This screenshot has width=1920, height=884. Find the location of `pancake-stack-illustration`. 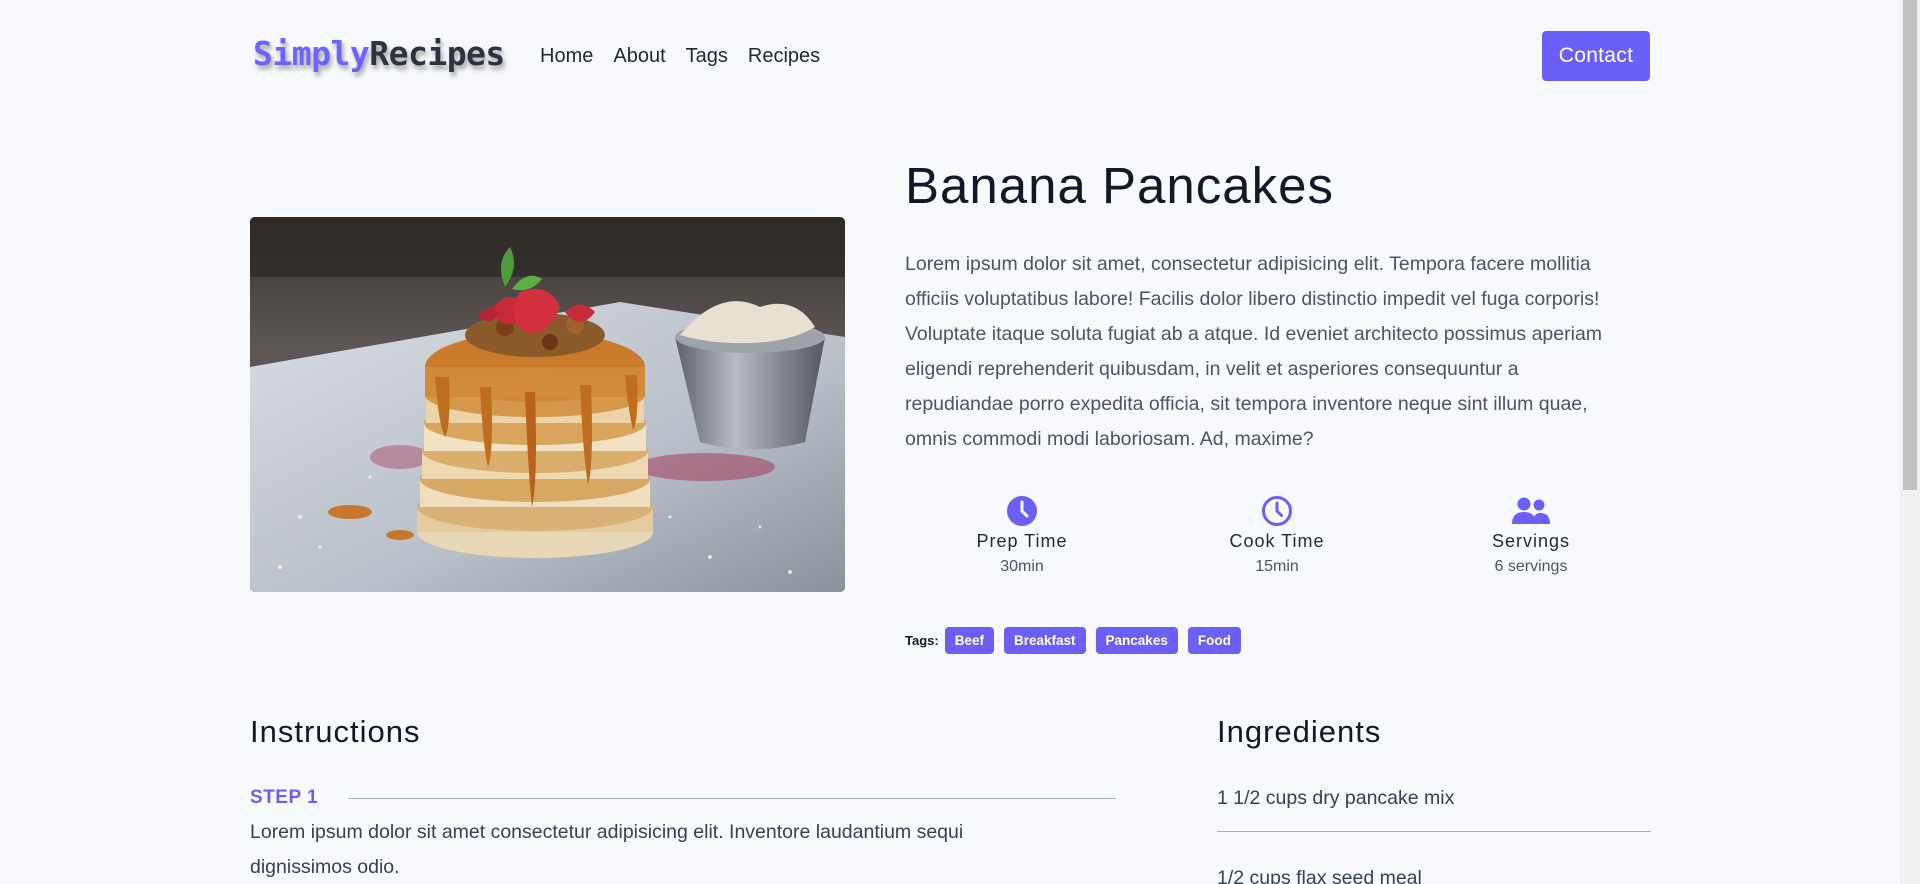

pancake-stack-illustration is located at coordinates (547, 404).